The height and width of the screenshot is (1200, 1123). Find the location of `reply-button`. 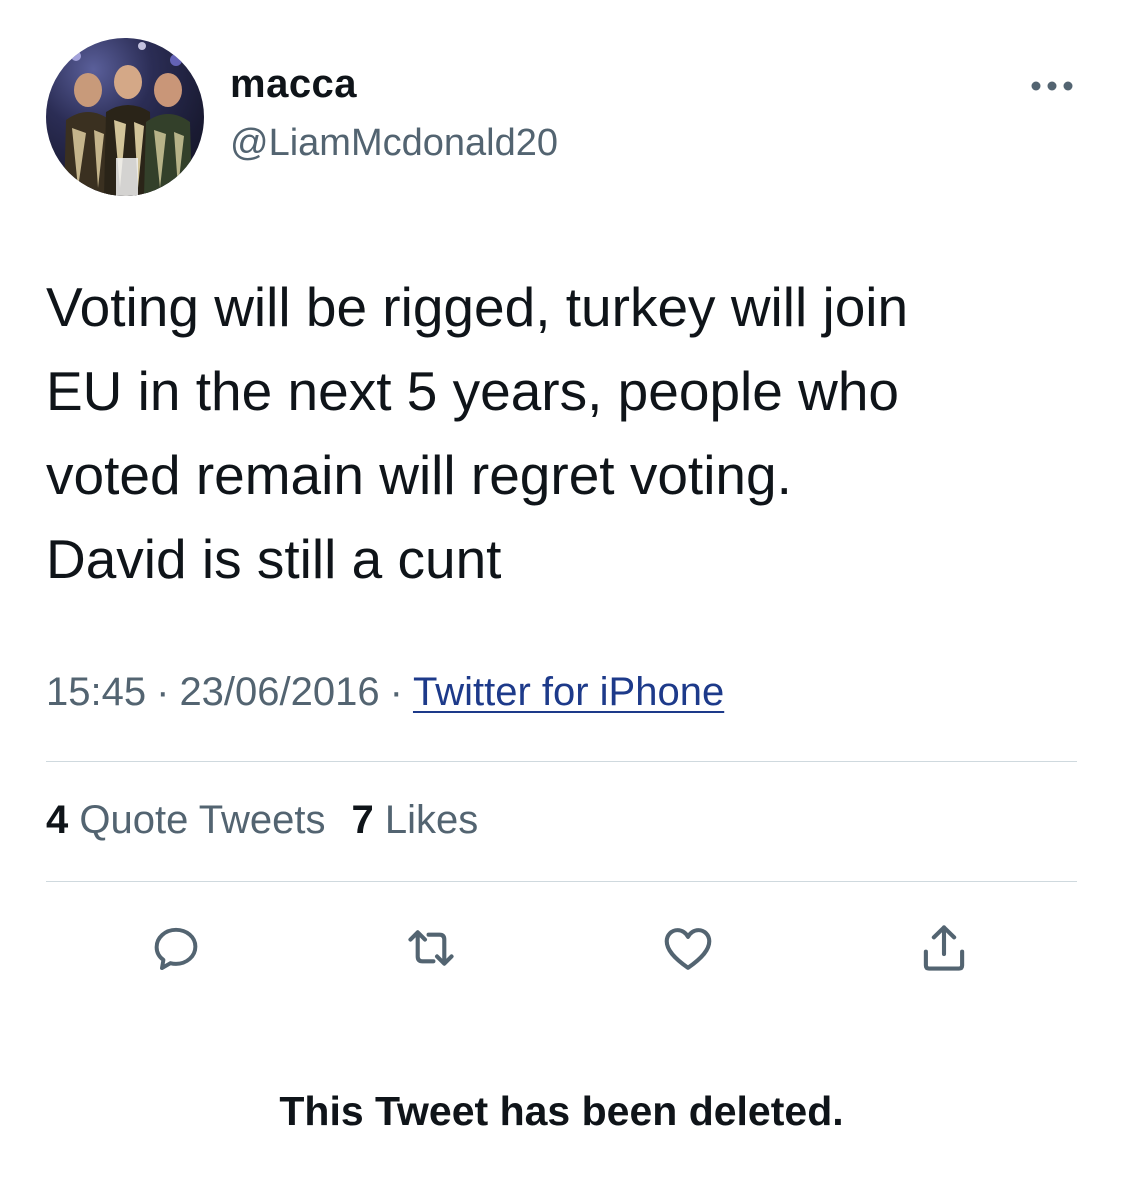

reply-button is located at coordinates (176, 948).